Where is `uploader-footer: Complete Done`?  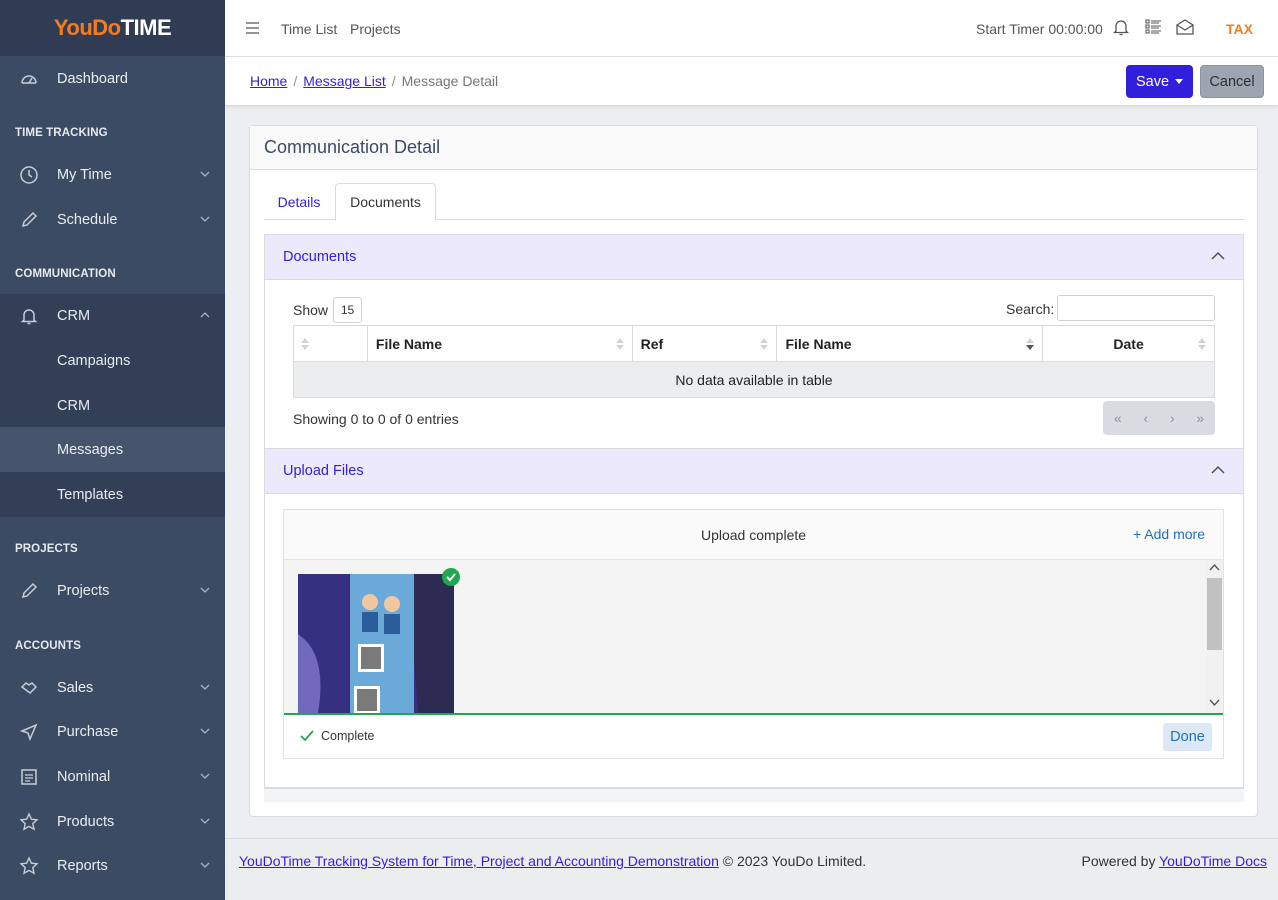 uploader-footer: Complete Done is located at coordinates (753, 736).